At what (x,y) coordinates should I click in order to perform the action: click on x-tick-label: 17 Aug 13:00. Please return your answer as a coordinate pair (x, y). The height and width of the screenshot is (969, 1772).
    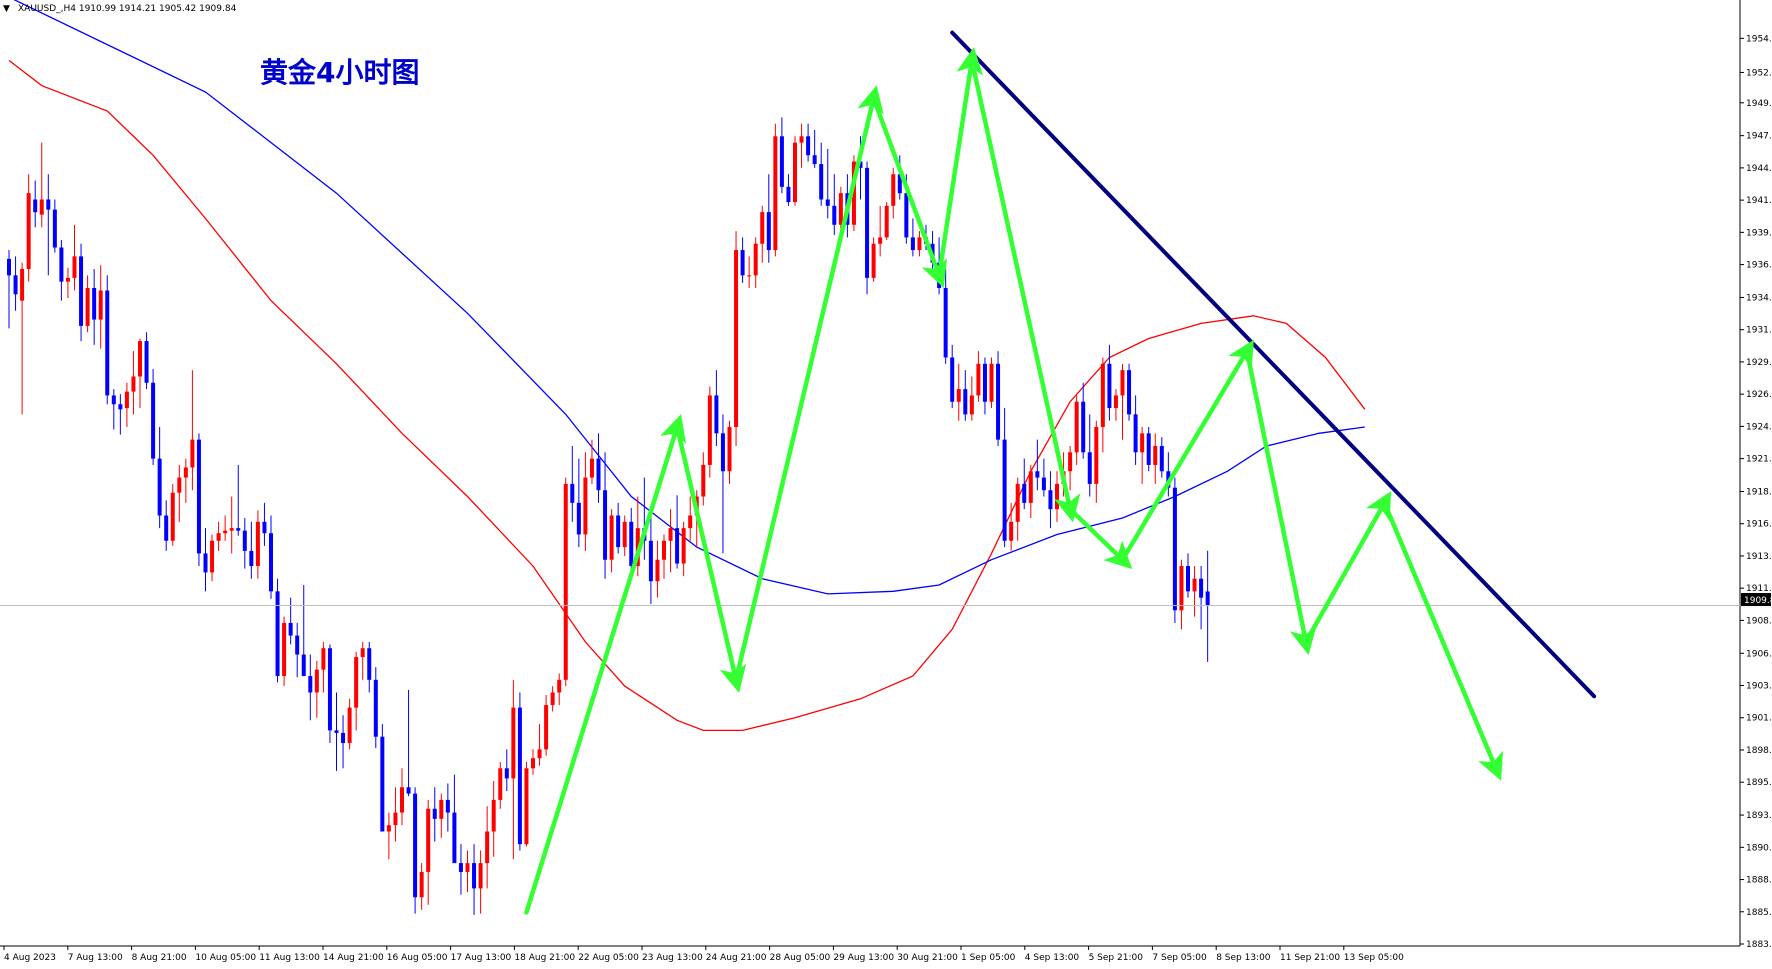
    Looking at the image, I should click on (481, 958).